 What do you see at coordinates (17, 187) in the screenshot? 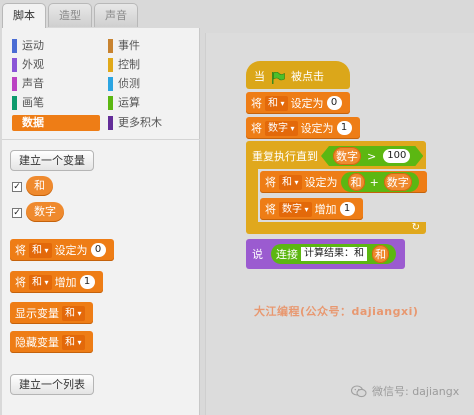
I see `variable-he-checkbox: ✓` at bounding box center [17, 187].